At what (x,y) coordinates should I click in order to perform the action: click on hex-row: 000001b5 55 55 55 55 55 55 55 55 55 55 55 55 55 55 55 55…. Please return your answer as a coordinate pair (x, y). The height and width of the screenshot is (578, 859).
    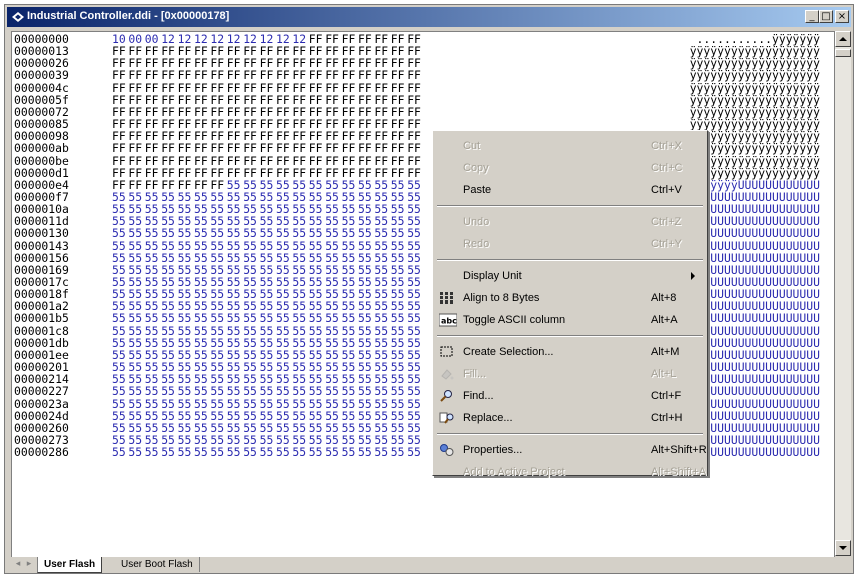
    Looking at the image, I should click on (422, 318).